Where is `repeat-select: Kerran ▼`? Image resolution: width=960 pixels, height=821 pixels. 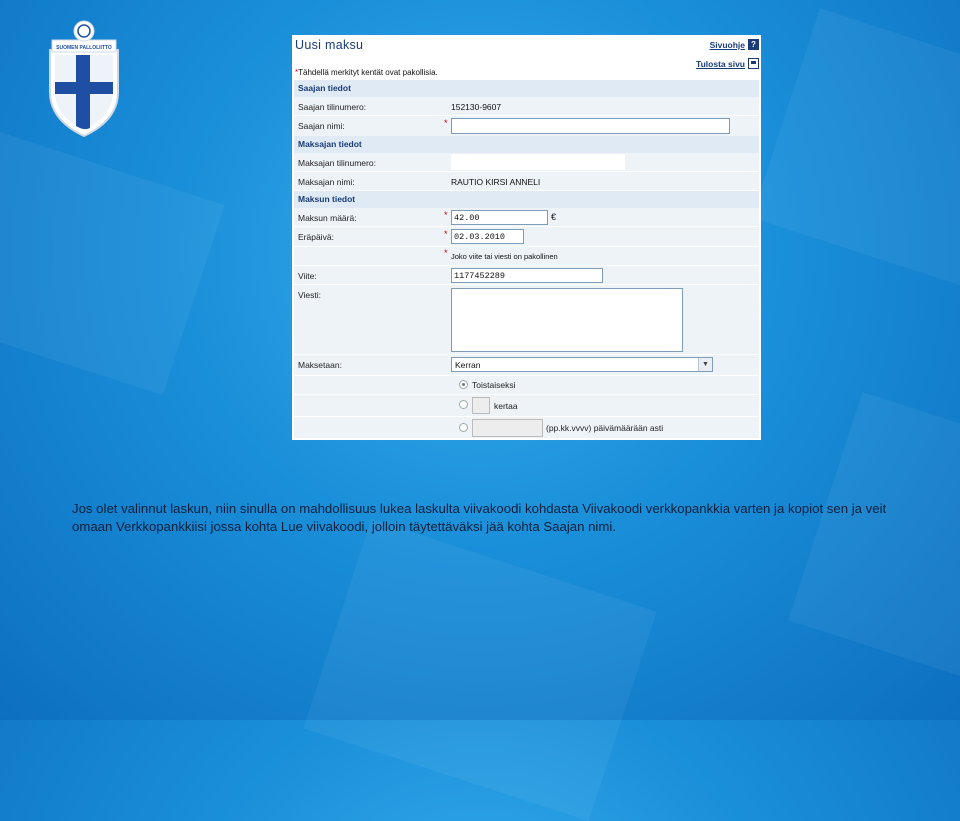
repeat-select: Kerran ▼ is located at coordinates (582, 364).